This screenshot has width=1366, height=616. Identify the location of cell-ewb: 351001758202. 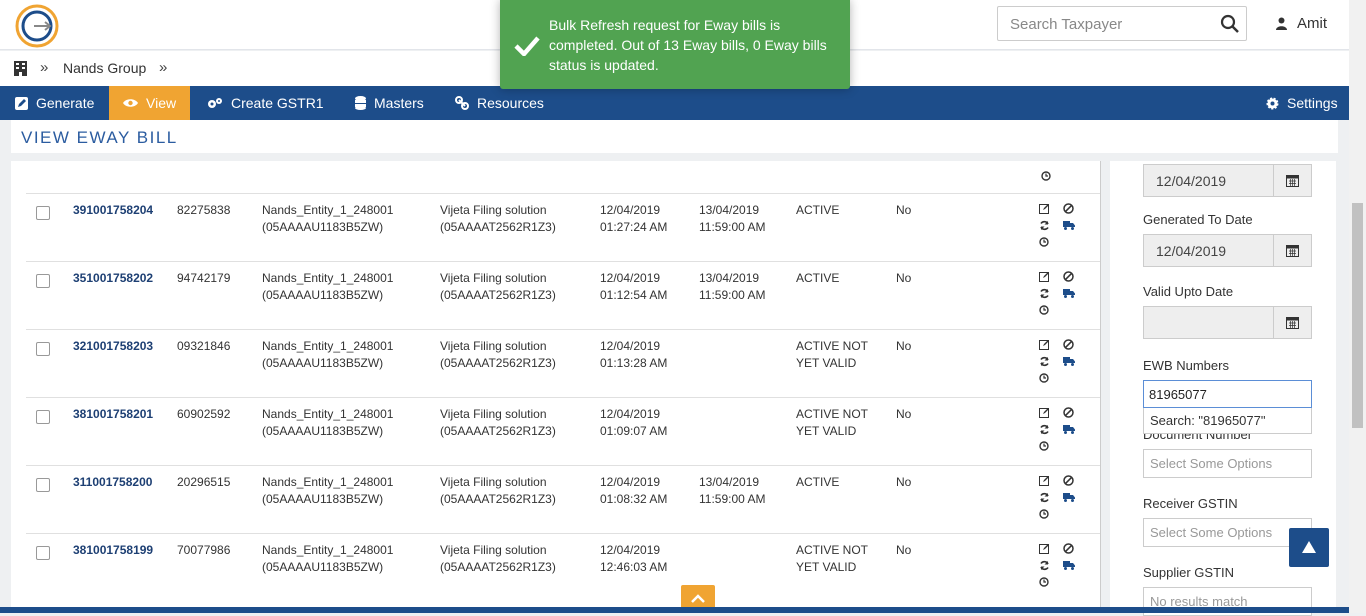
(113, 278).